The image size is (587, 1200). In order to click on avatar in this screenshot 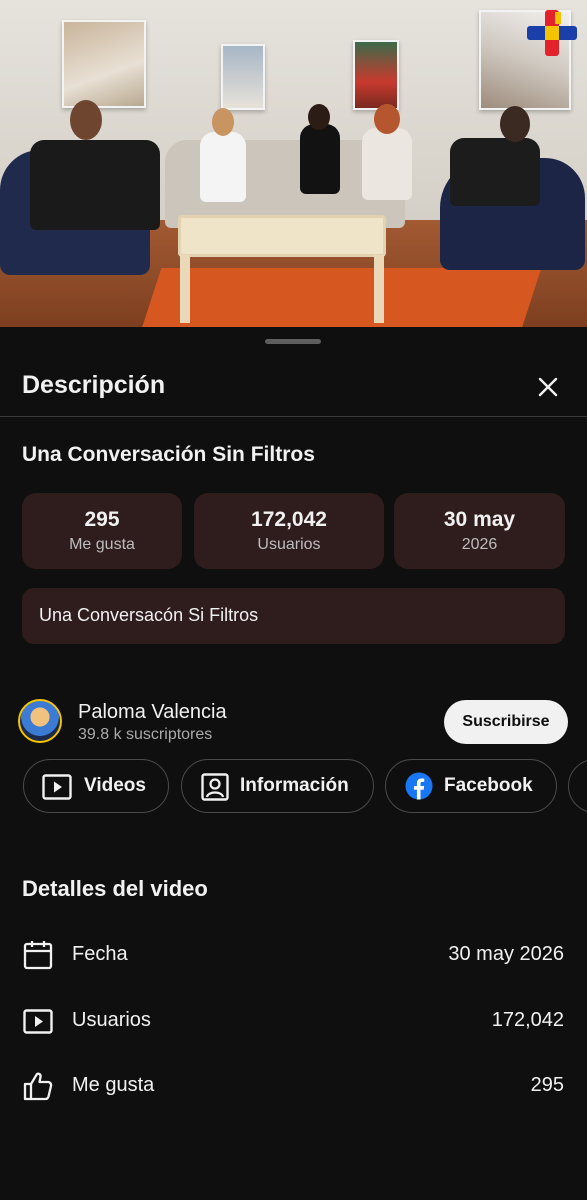, I will do `click(40, 721)`.